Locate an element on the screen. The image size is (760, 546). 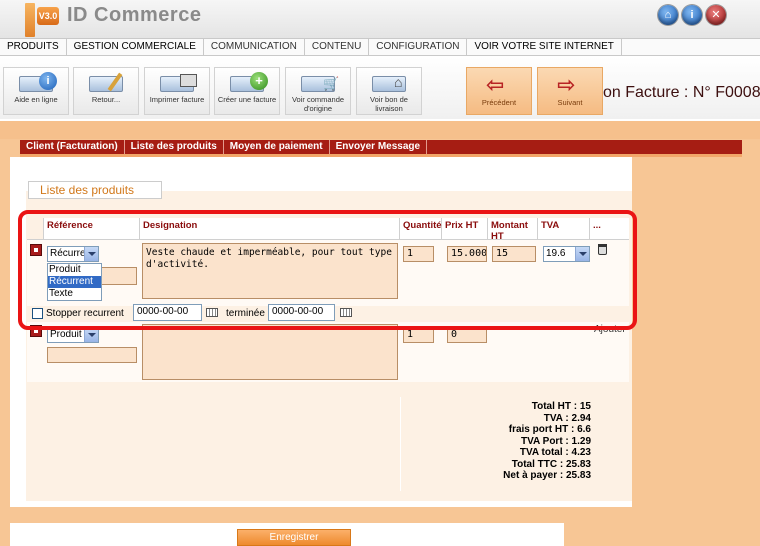
total-tva: TVA : 2.94 is located at coordinates (567, 418).